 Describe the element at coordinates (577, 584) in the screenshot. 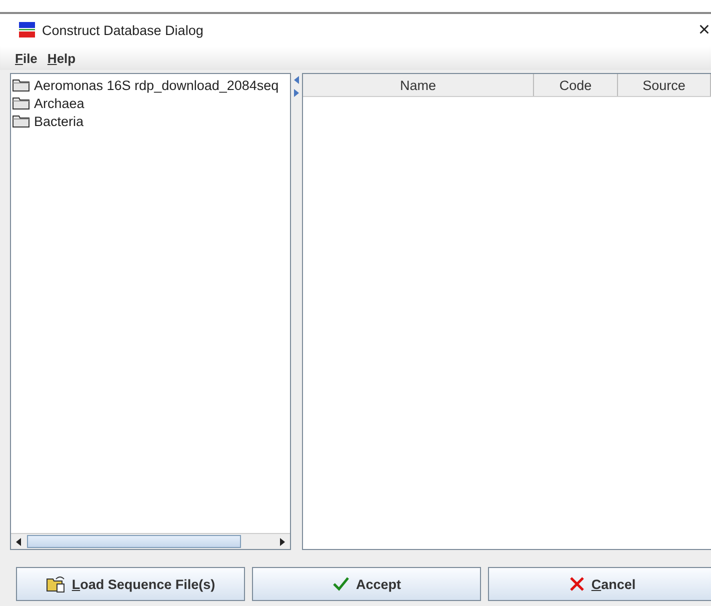

I see `close-icon` at that location.